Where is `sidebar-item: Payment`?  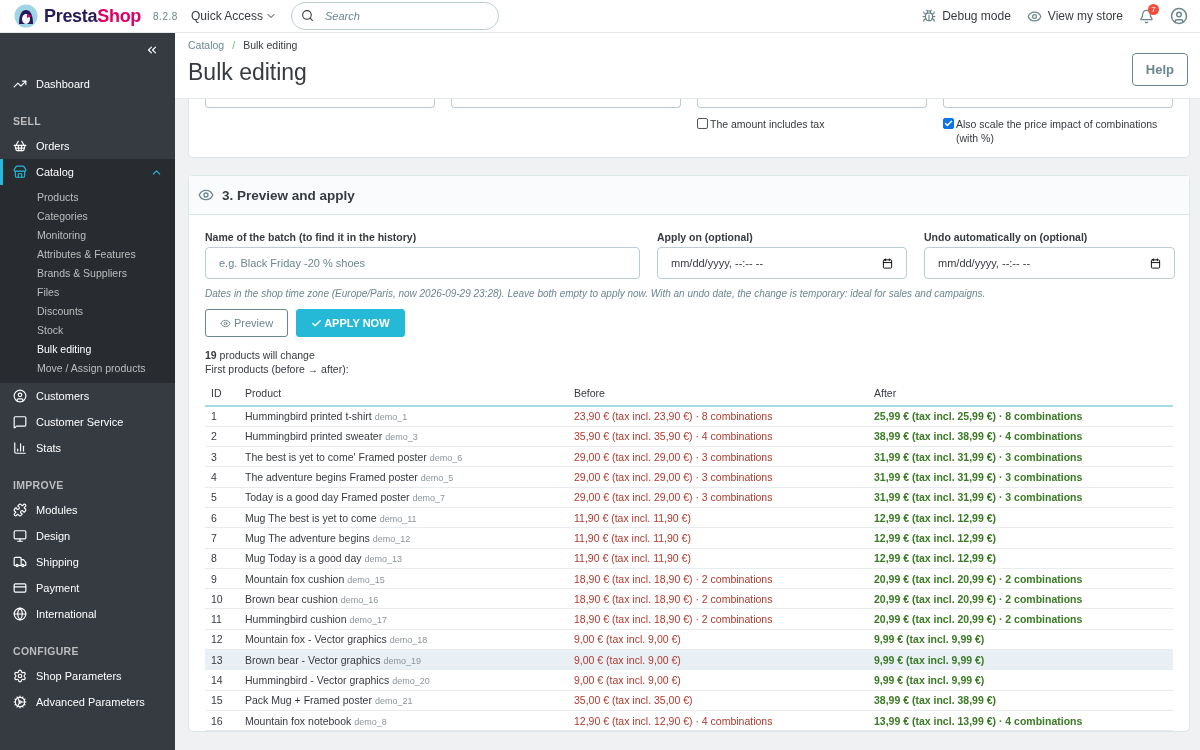
sidebar-item: Payment is located at coordinates (87, 588).